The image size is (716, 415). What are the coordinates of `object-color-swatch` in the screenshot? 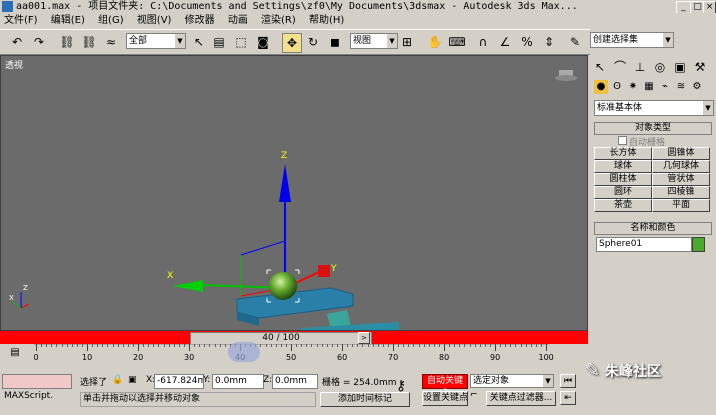 It's located at (698, 244).